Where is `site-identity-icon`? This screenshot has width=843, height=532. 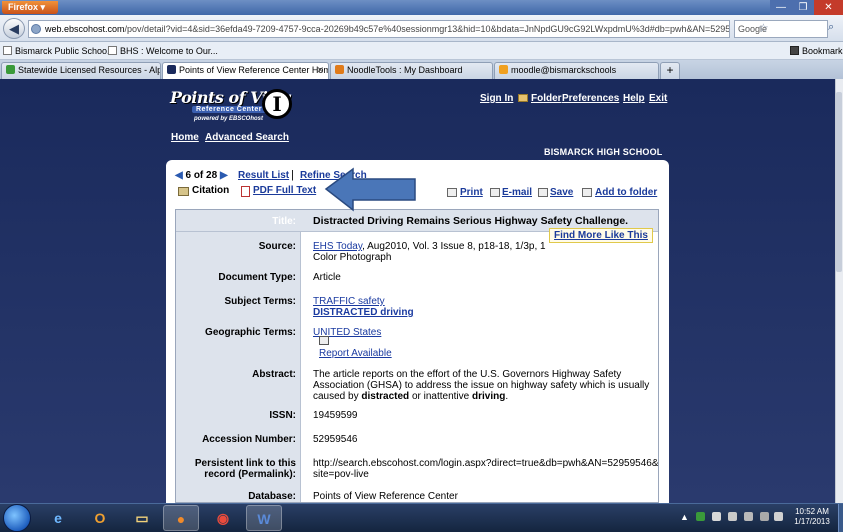 site-identity-icon is located at coordinates (36, 29).